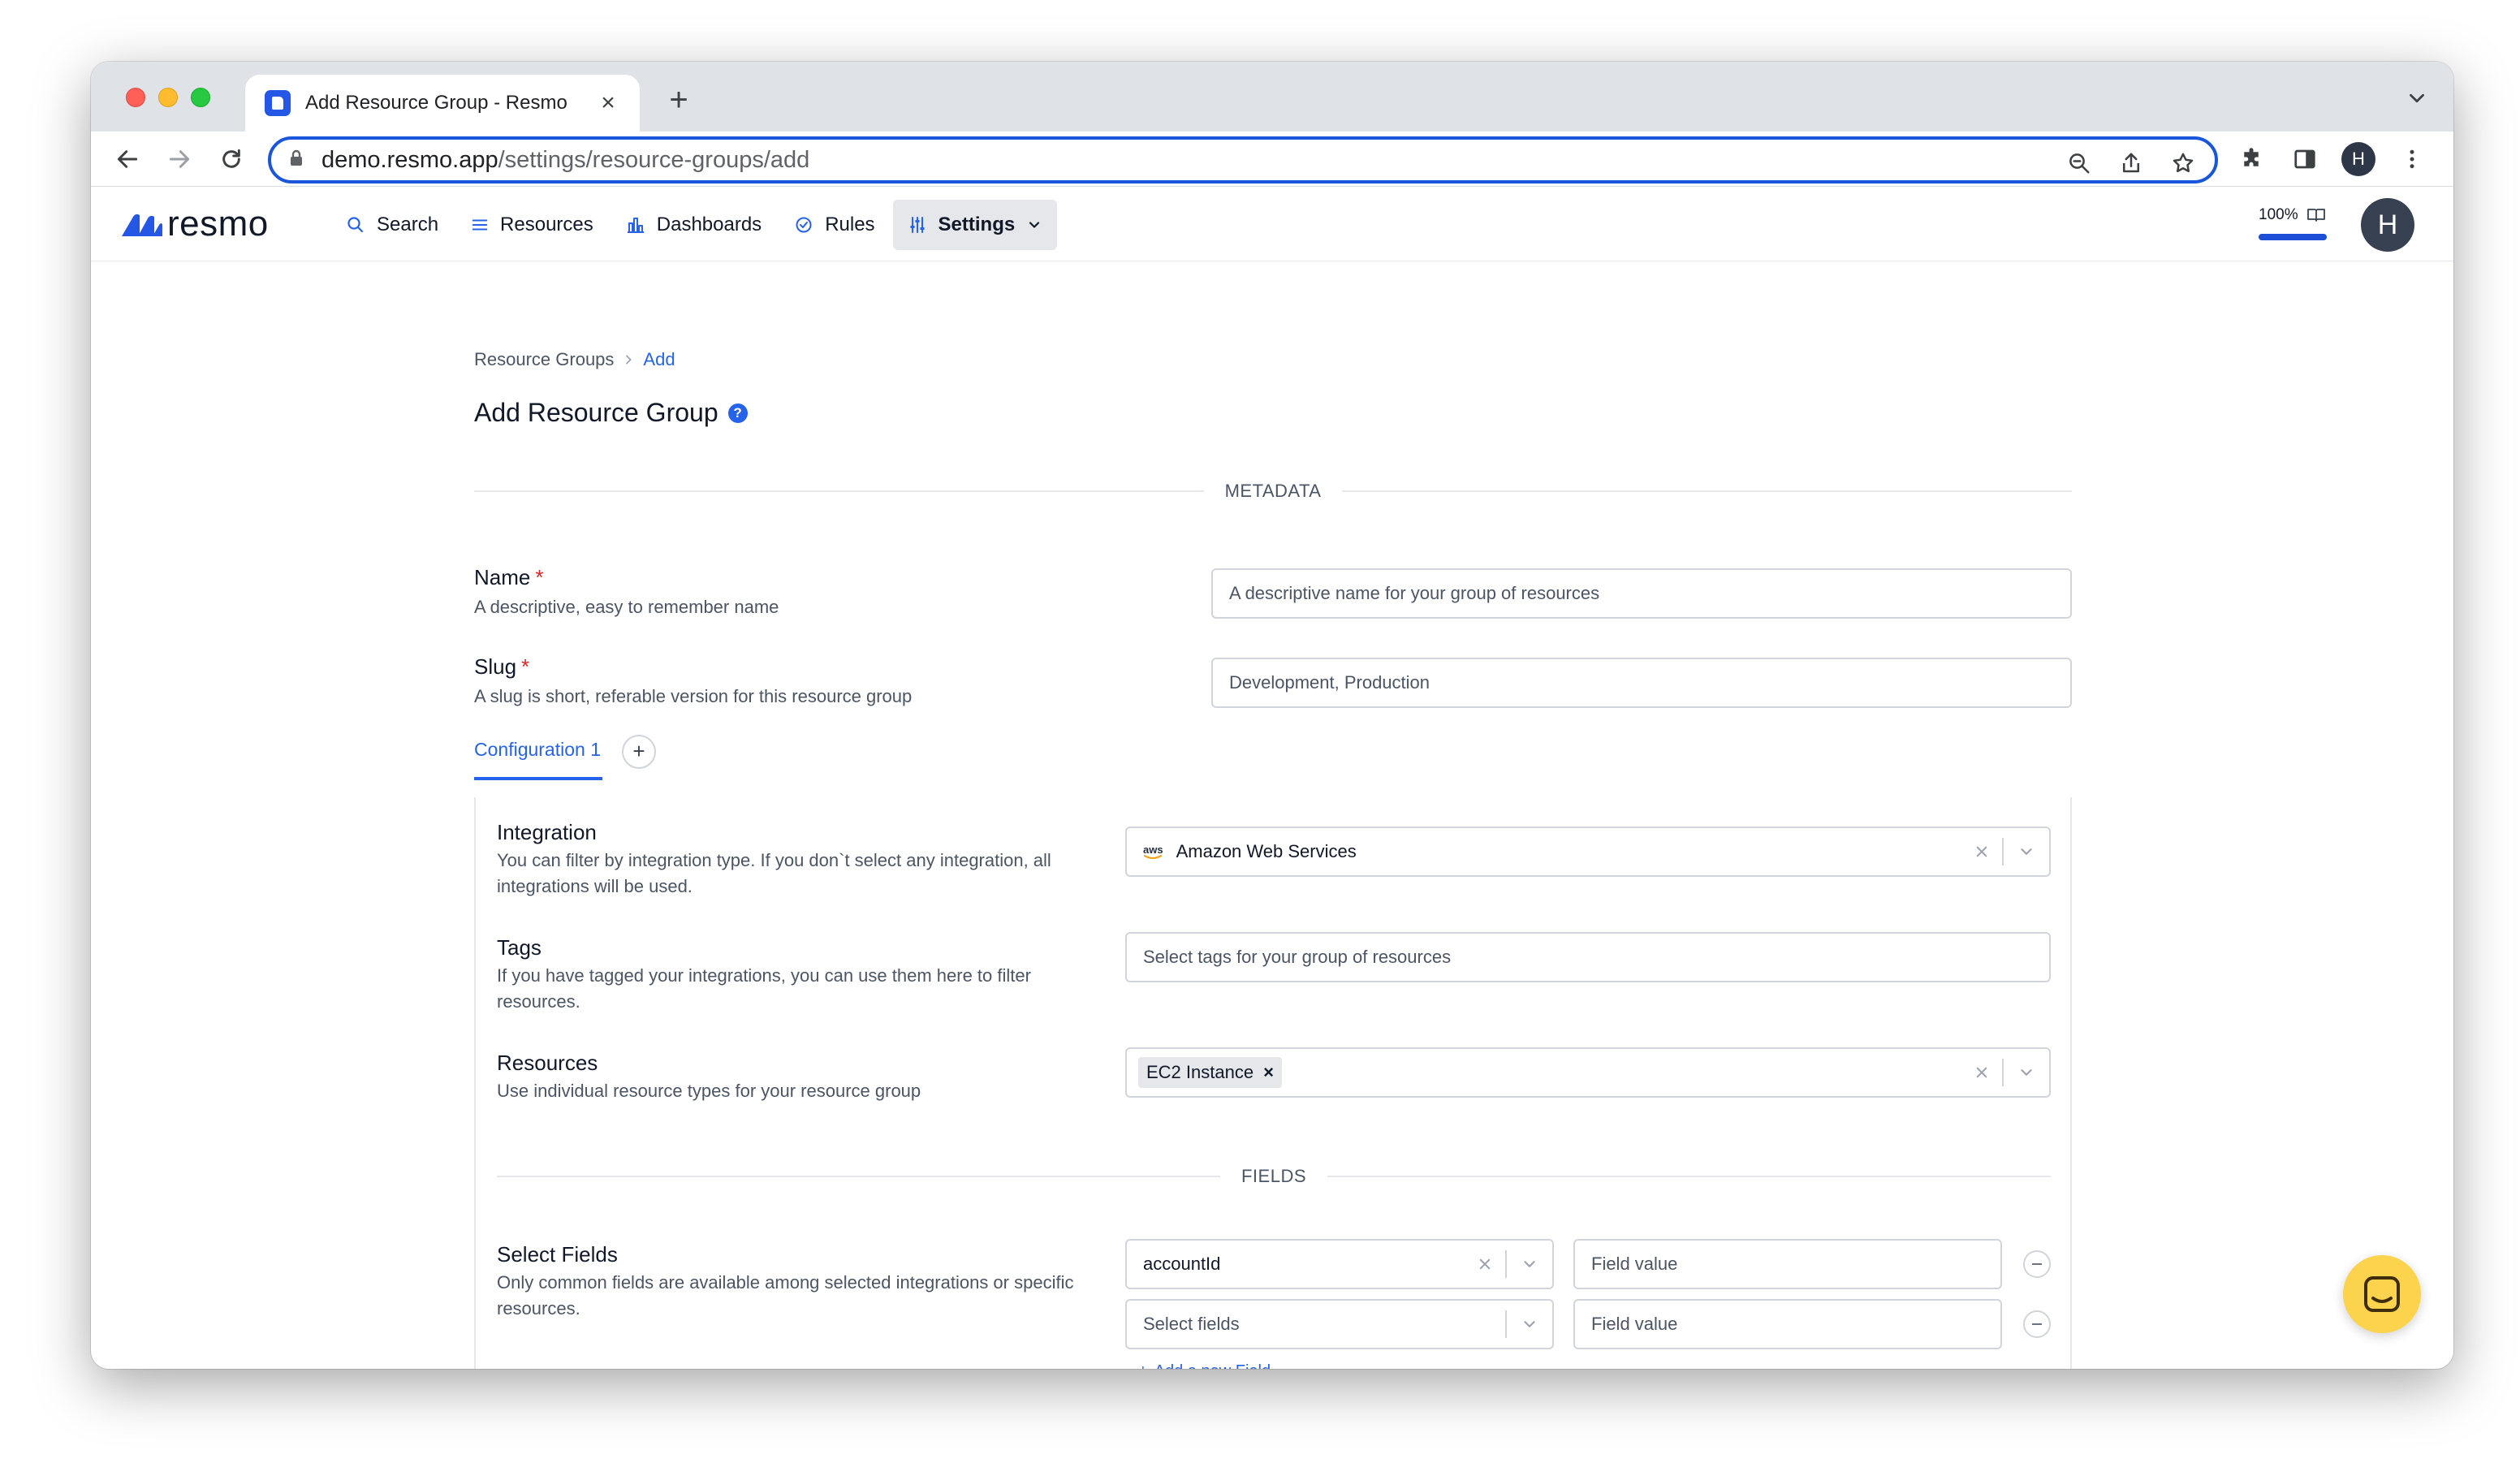 The image size is (2520, 1476). Describe the element at coordinates (508, 577) in the screenshot. I see `name-label: Name *` at that location.